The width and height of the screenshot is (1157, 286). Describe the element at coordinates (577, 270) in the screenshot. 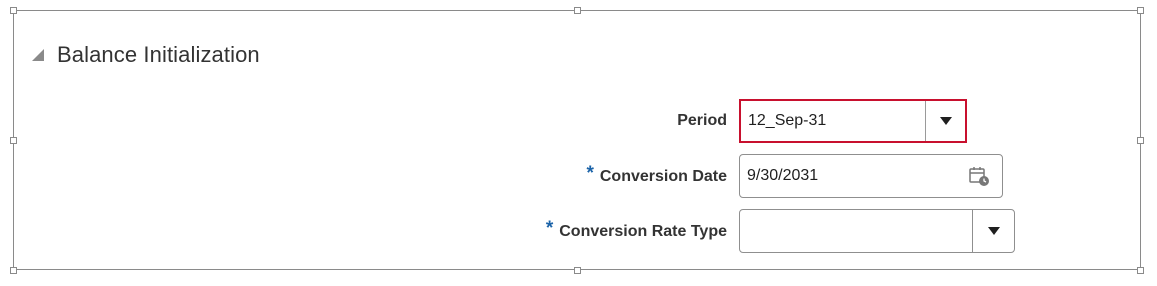

I see `resize-handle-bottom-center` at that location.